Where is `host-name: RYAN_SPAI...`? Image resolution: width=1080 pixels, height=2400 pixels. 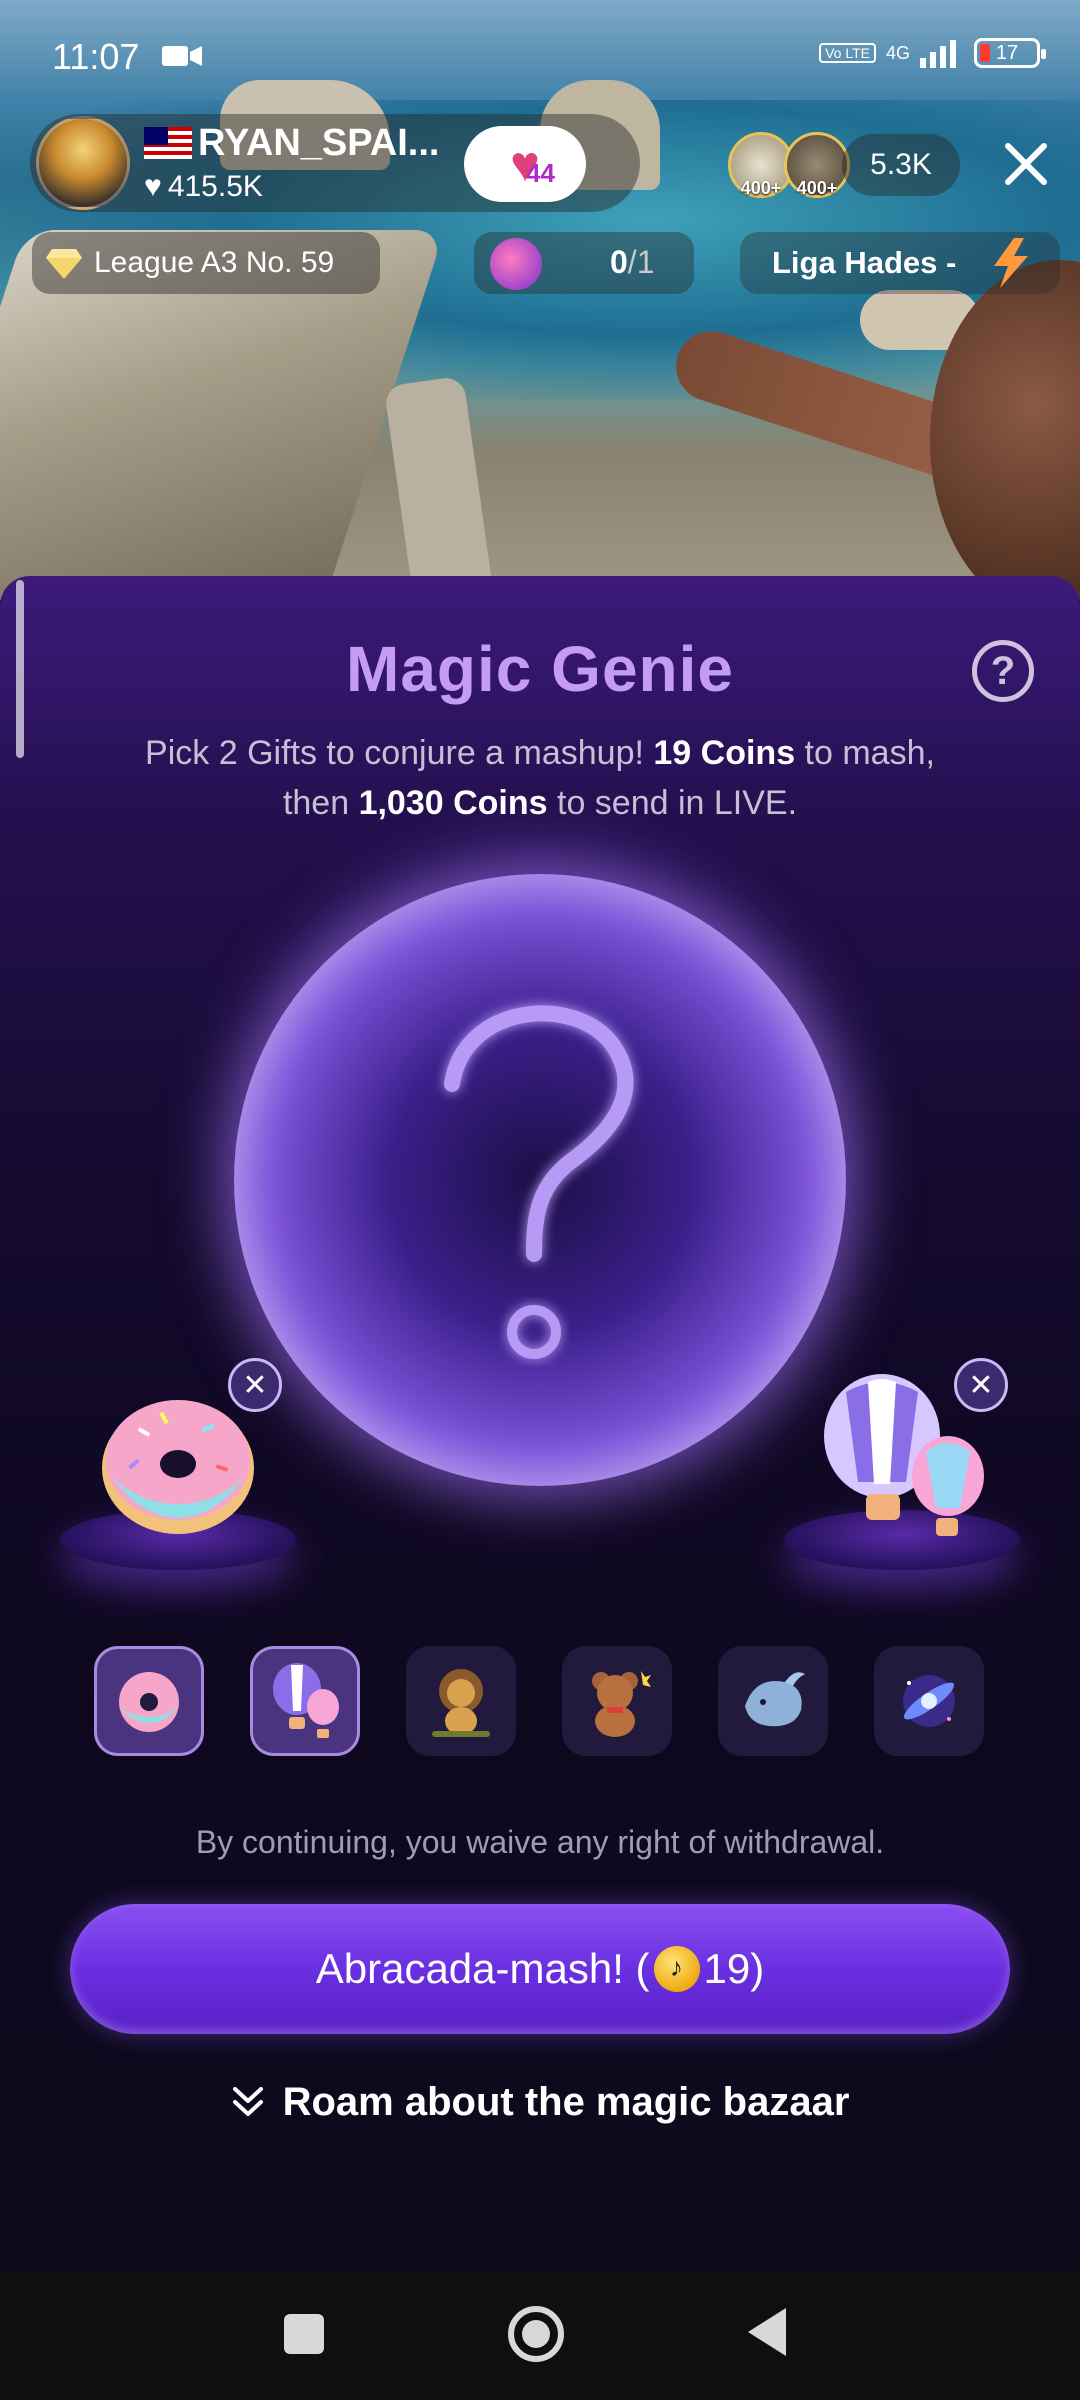 host-name: RYAN_SPAI... is located at coordinates (291, 143).